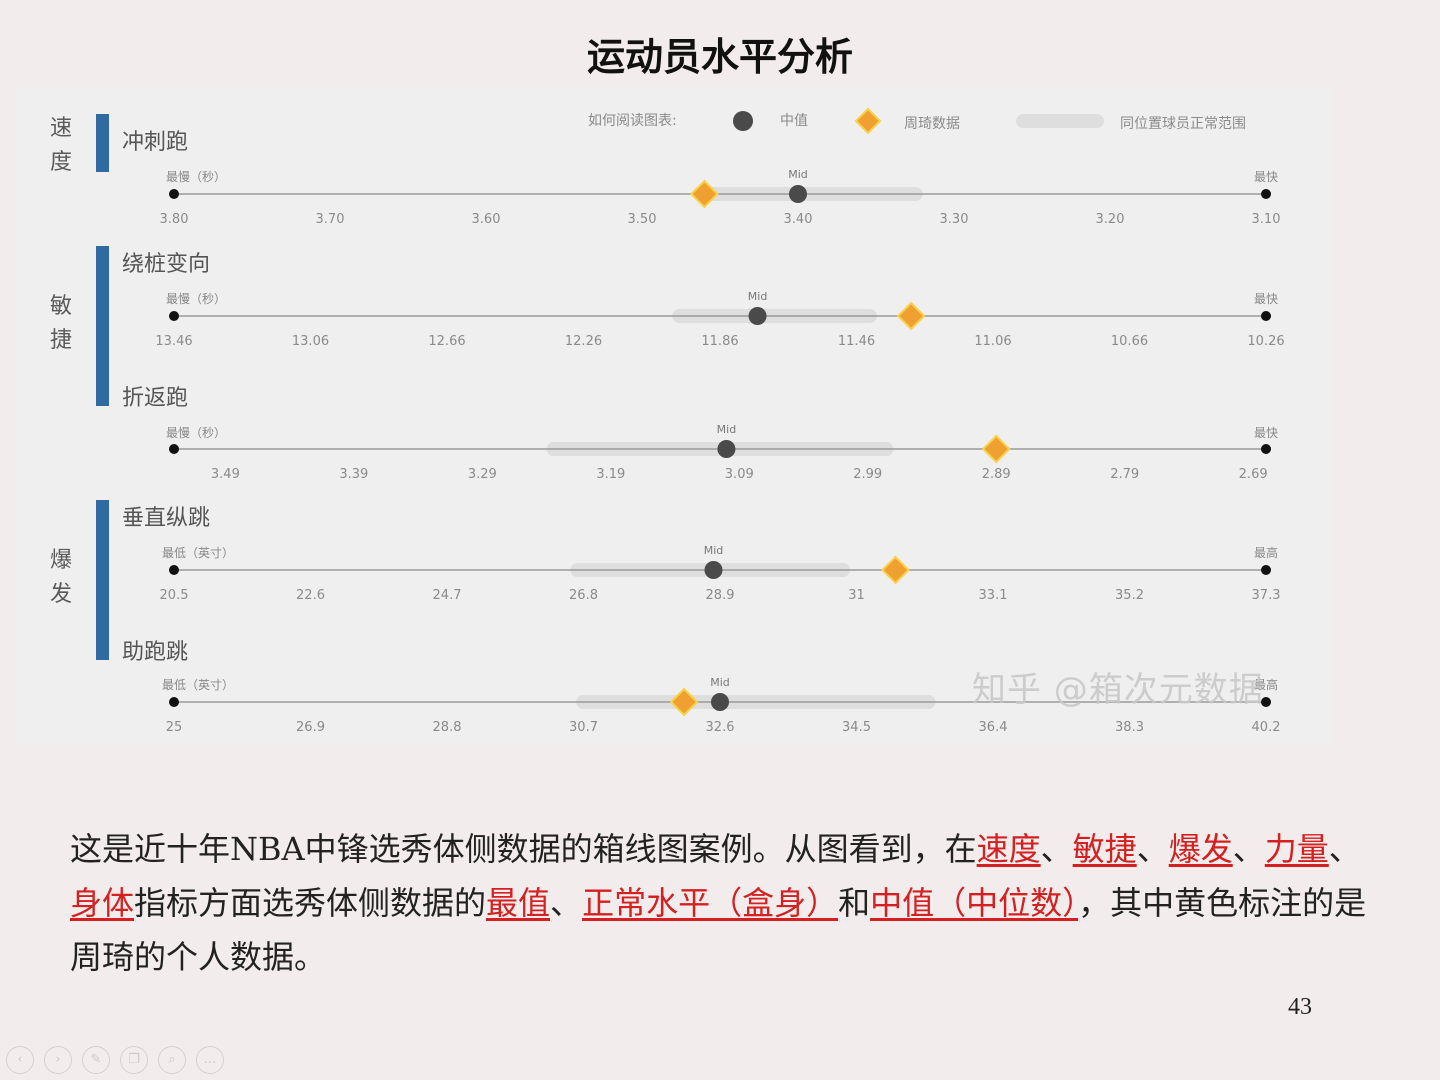  What do you see at coordinates (993, 727) in the screenshot?
I see `tick-label-4-6: 36.4` at bounding box center [993, 727].